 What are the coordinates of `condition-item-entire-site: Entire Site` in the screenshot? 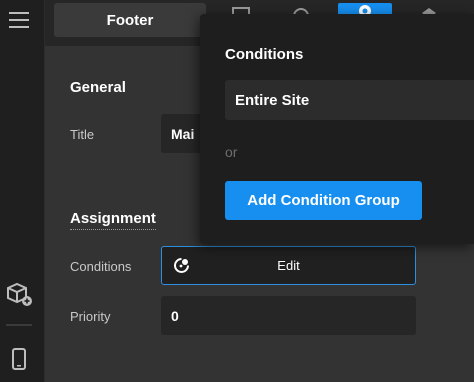 It's located at (349, 100).